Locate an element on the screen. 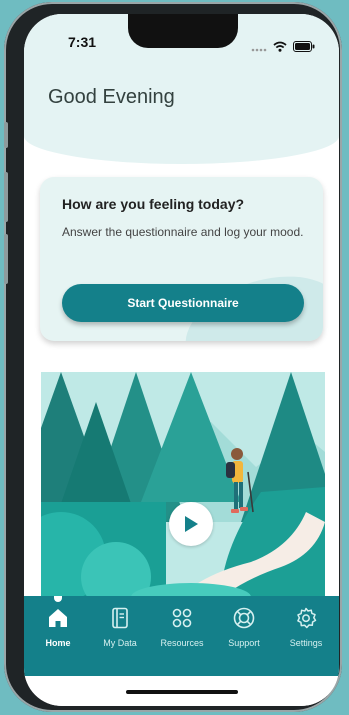  tab-resources-label: Resources is located at coordinates (182, 643).